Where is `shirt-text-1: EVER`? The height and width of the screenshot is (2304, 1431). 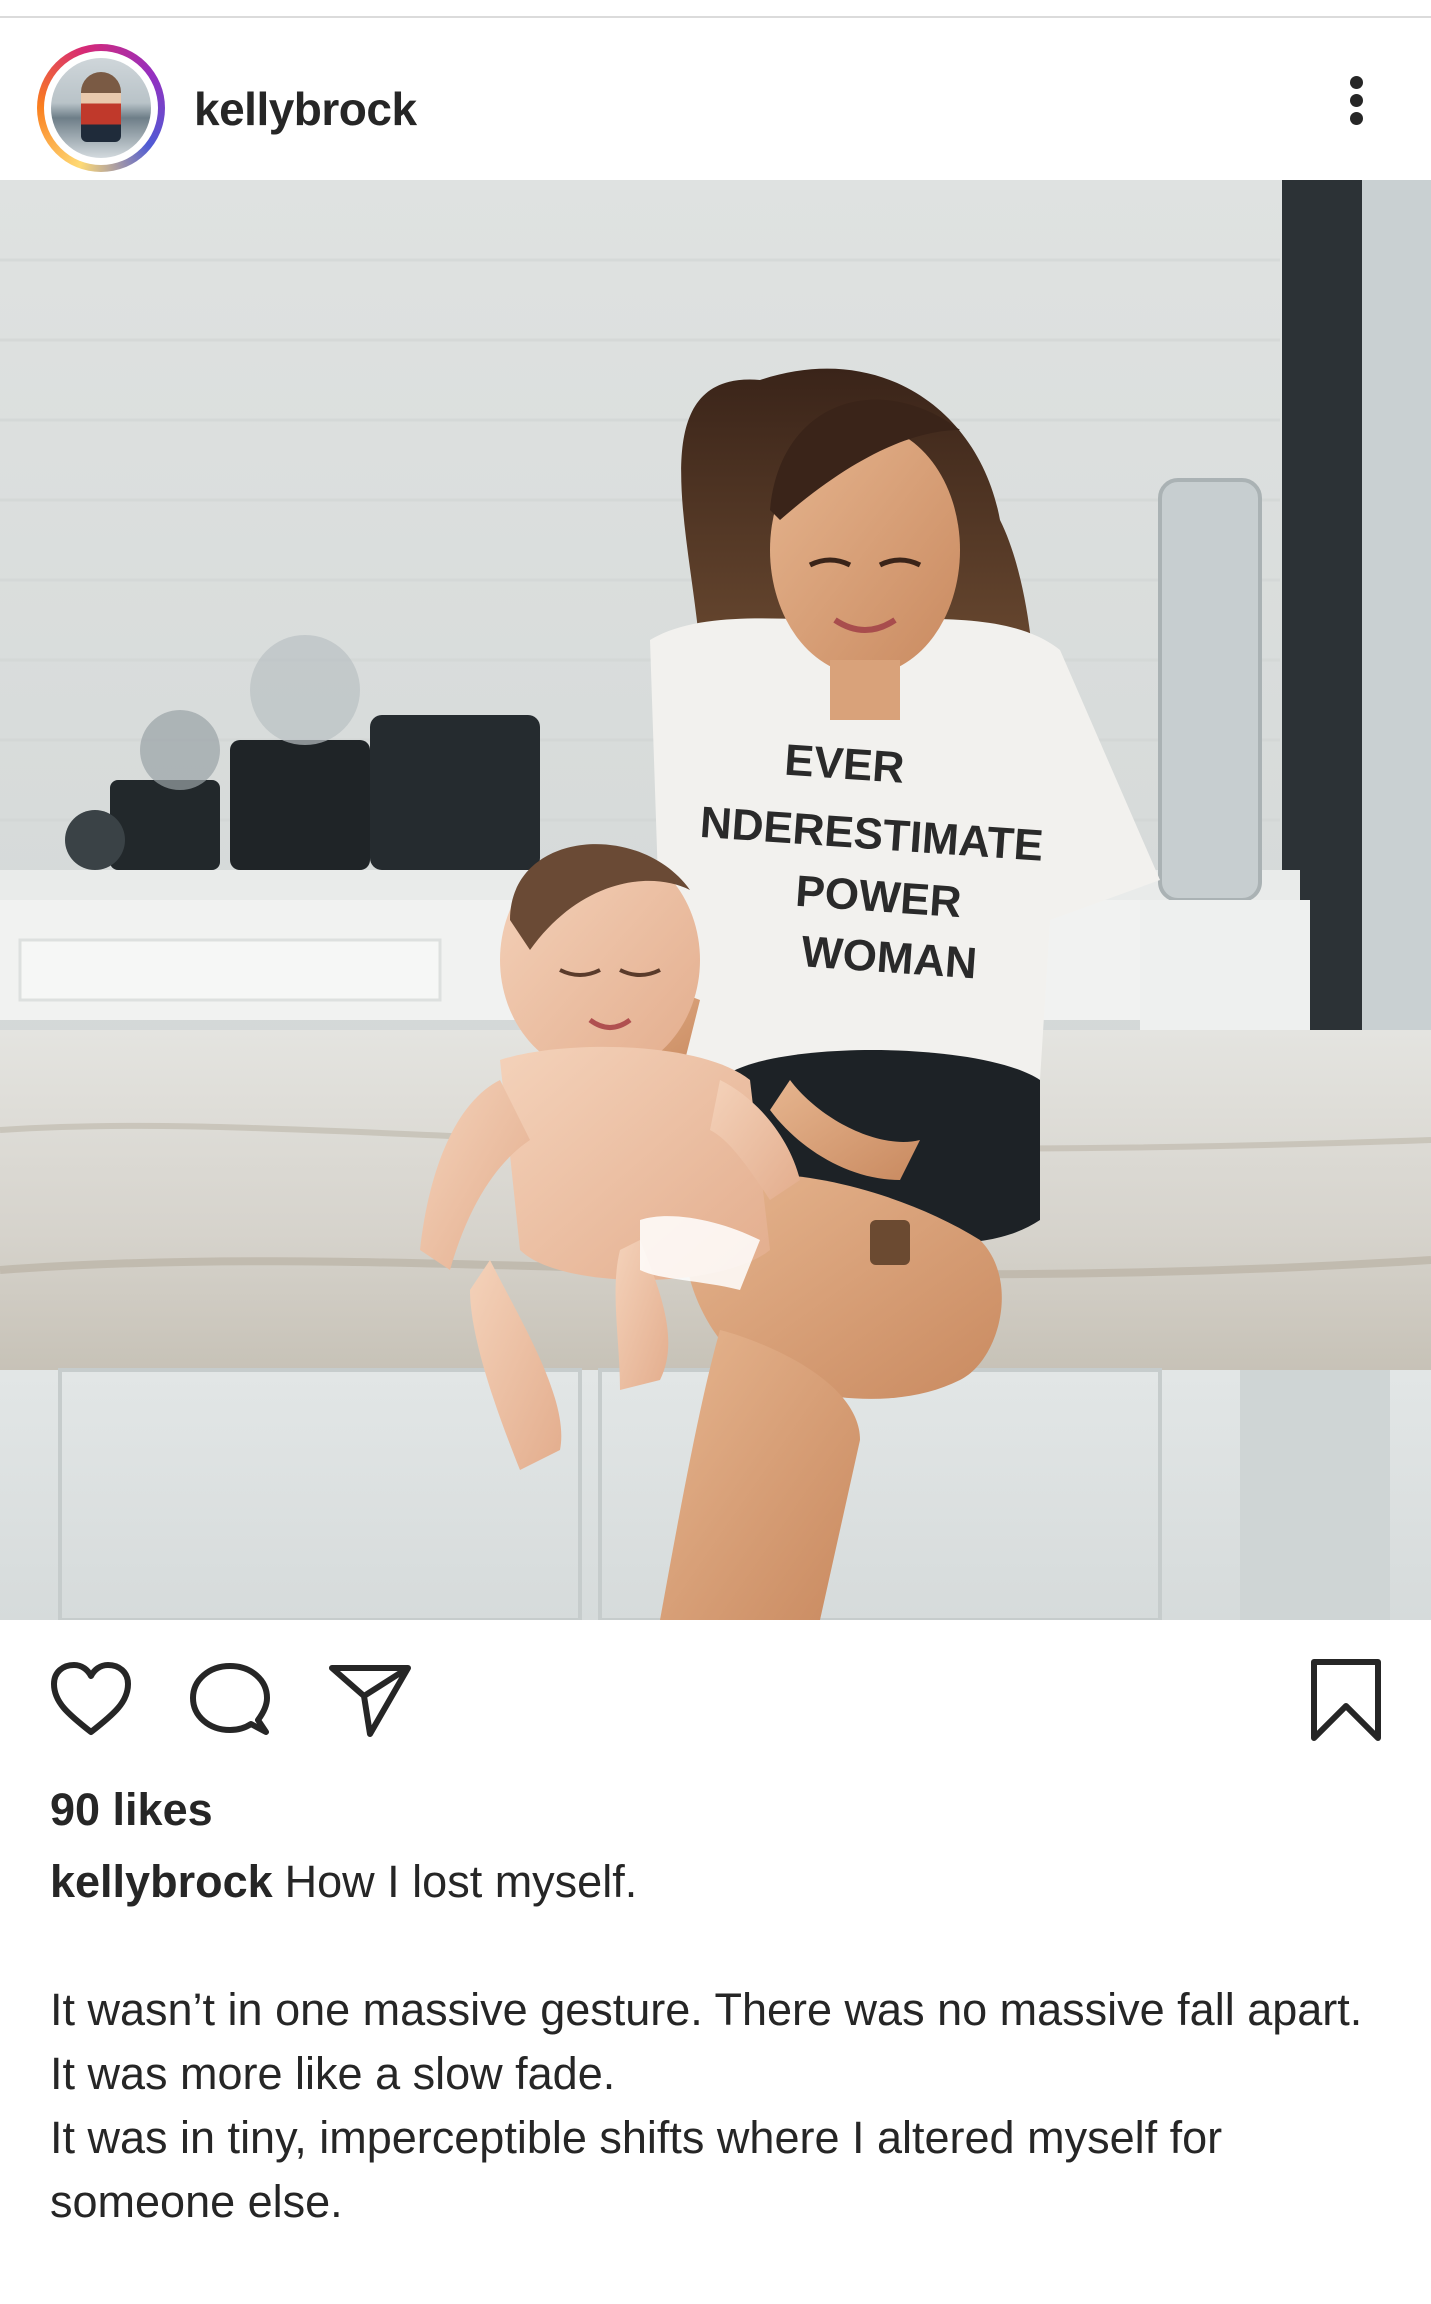
shirt-text-1: EVER is located at coordinates (844, 764).